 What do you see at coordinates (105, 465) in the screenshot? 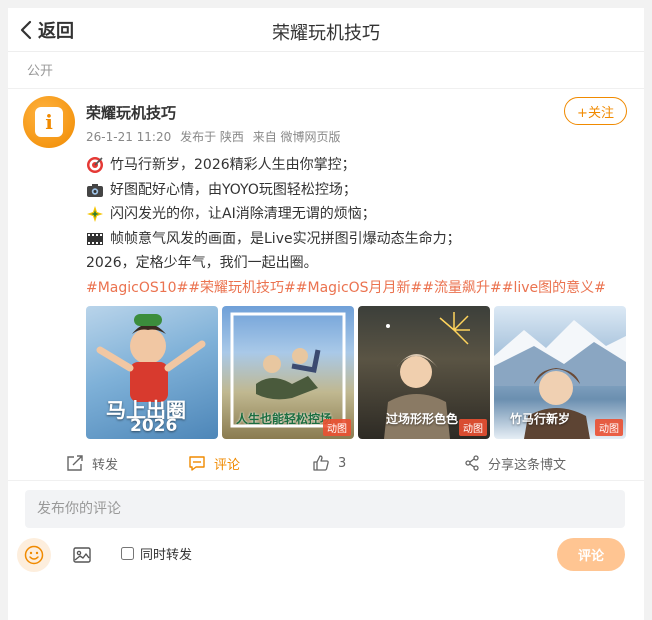
I see `repost-label: 转发` at bounding box center [105, 465].